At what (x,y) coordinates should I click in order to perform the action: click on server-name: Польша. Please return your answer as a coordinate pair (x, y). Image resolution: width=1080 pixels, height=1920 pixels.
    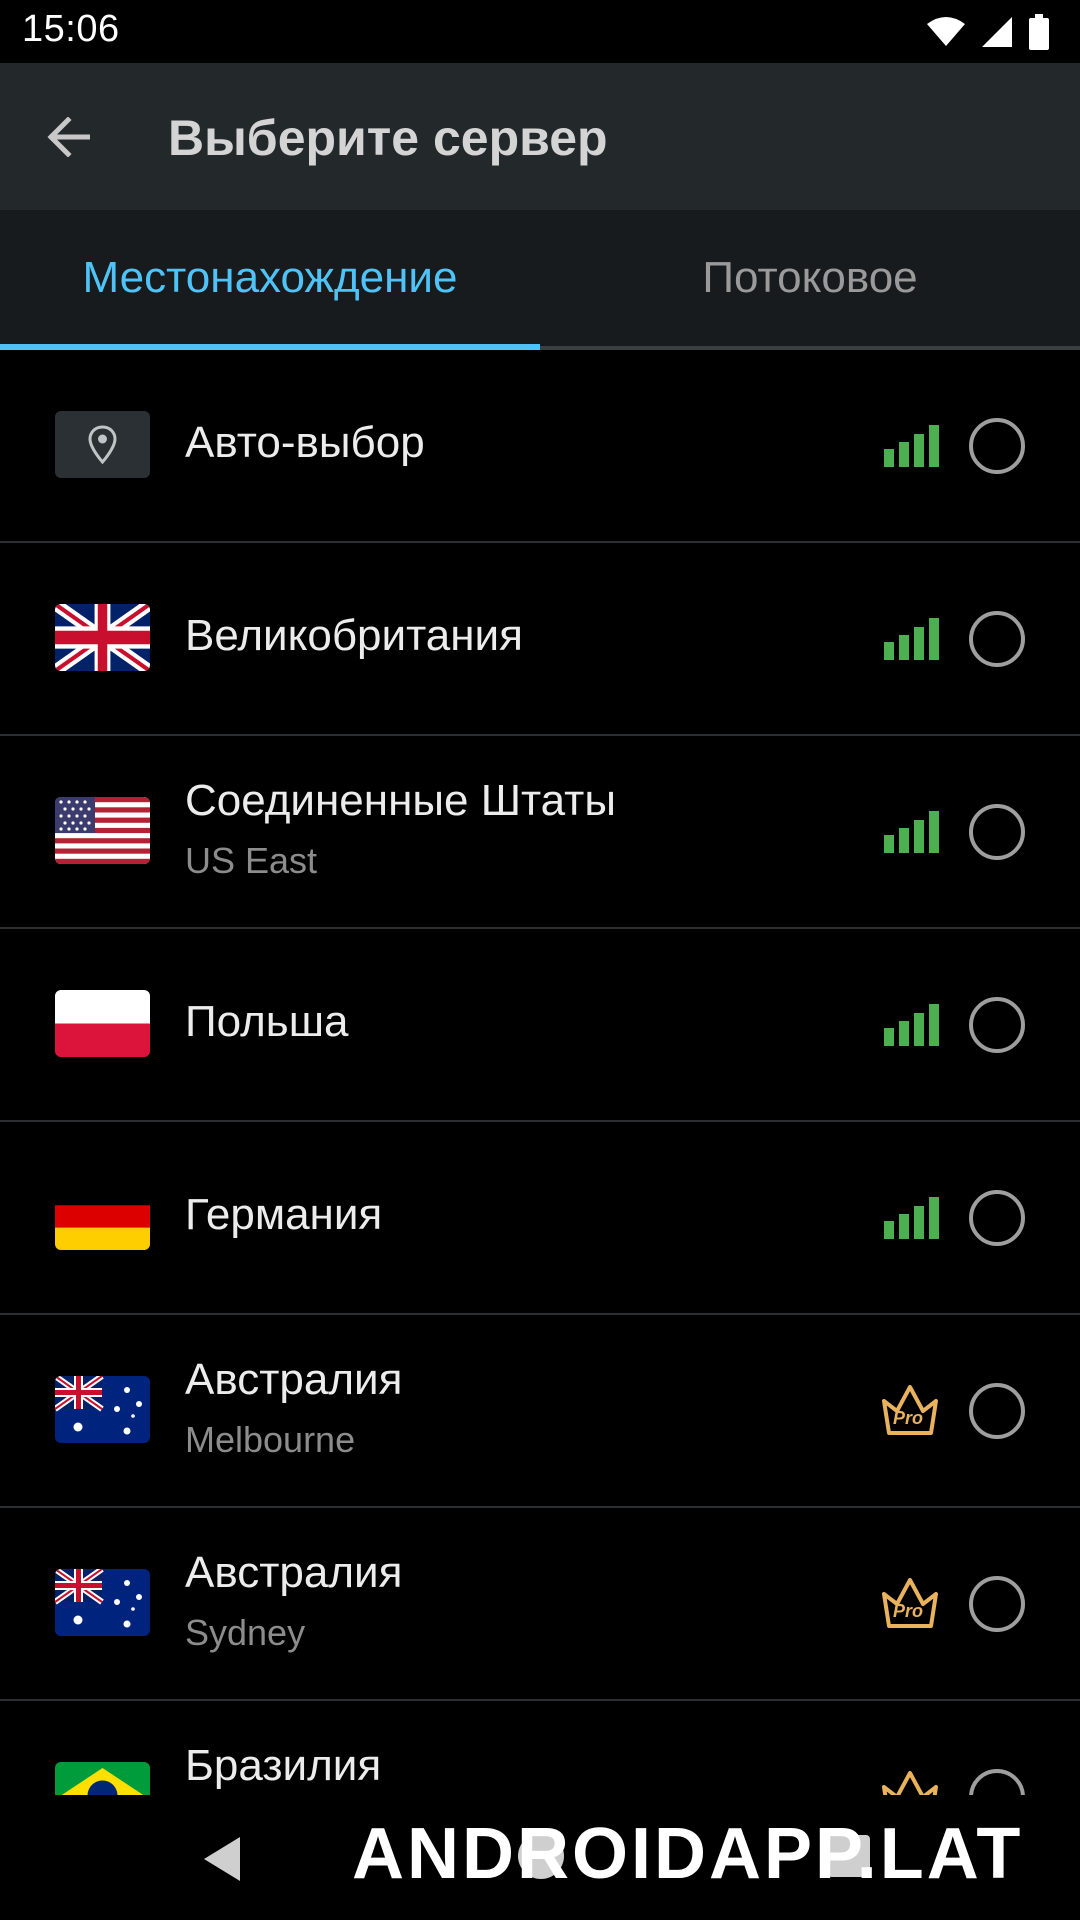
    Looking at the image, I should click on (267, 1021).